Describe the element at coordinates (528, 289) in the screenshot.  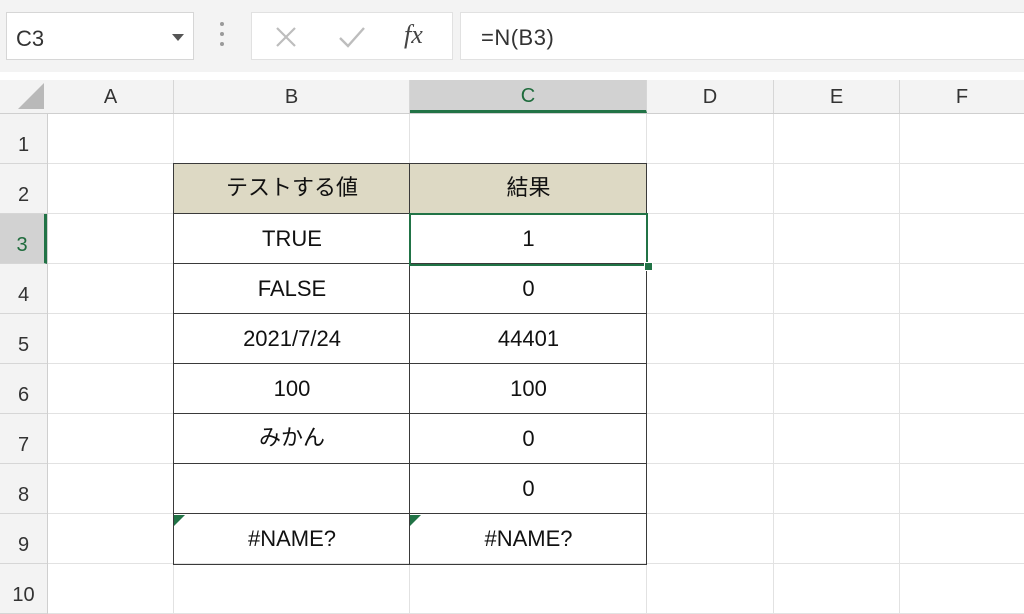
I see `cell-c4: 0` at that location.